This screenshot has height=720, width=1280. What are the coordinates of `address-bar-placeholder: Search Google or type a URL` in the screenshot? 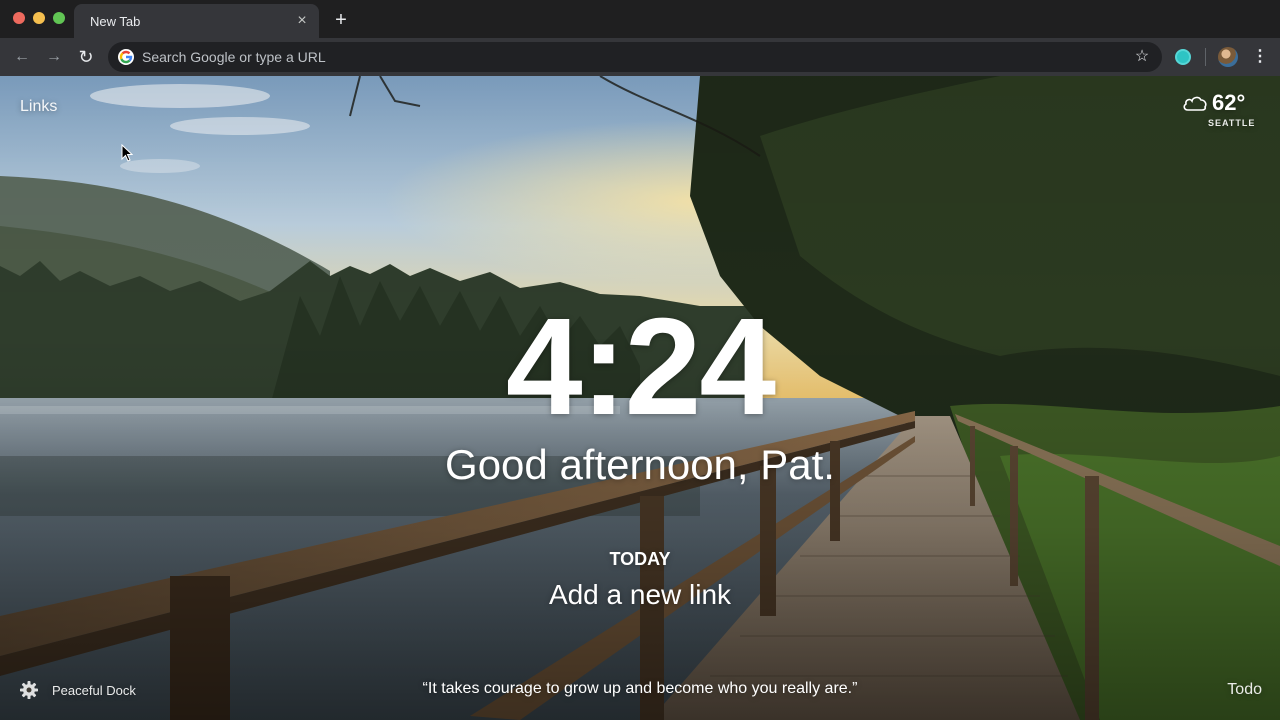 It's located at (234, 57).